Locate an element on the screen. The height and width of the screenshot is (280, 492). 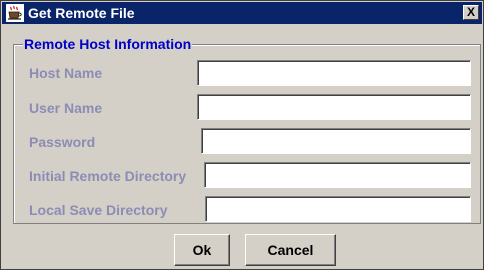
local-save-directory-label: Local Save Directory is located at coordinates (98, 210).